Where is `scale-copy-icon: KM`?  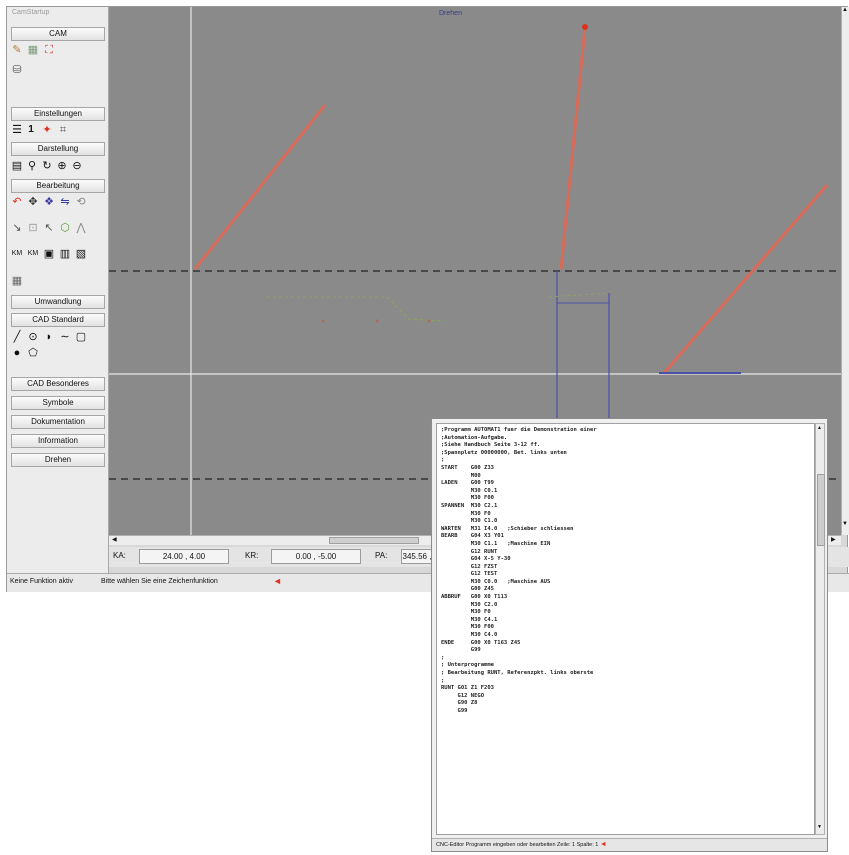
scale-copy-icon: KM is located at coordinates (33, 254).